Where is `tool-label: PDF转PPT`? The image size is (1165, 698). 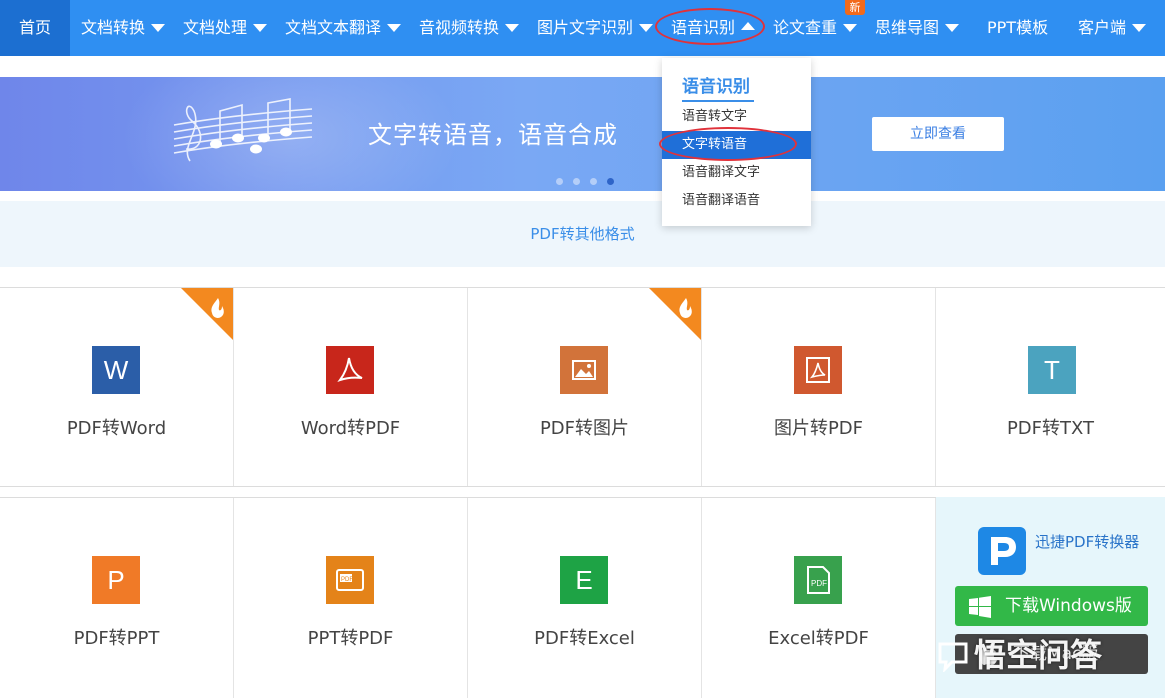
tool-label: PDF转PPT is located at coordinates (116, 638).